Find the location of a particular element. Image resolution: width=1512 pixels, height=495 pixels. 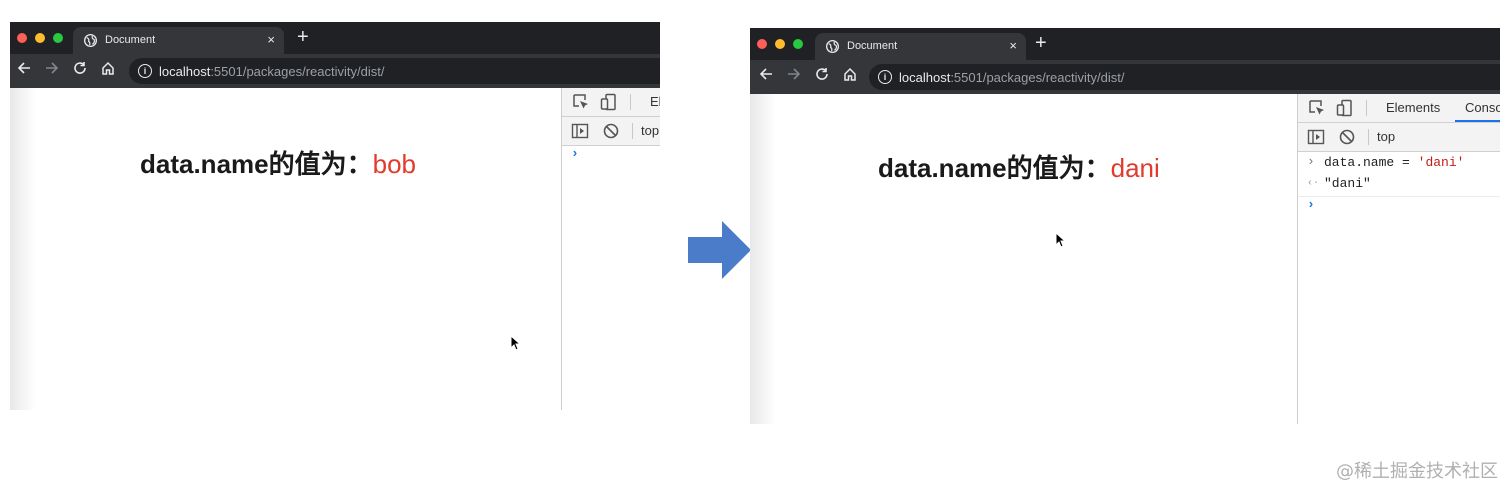

tab-elements: El is located at coordinates (655, 101).